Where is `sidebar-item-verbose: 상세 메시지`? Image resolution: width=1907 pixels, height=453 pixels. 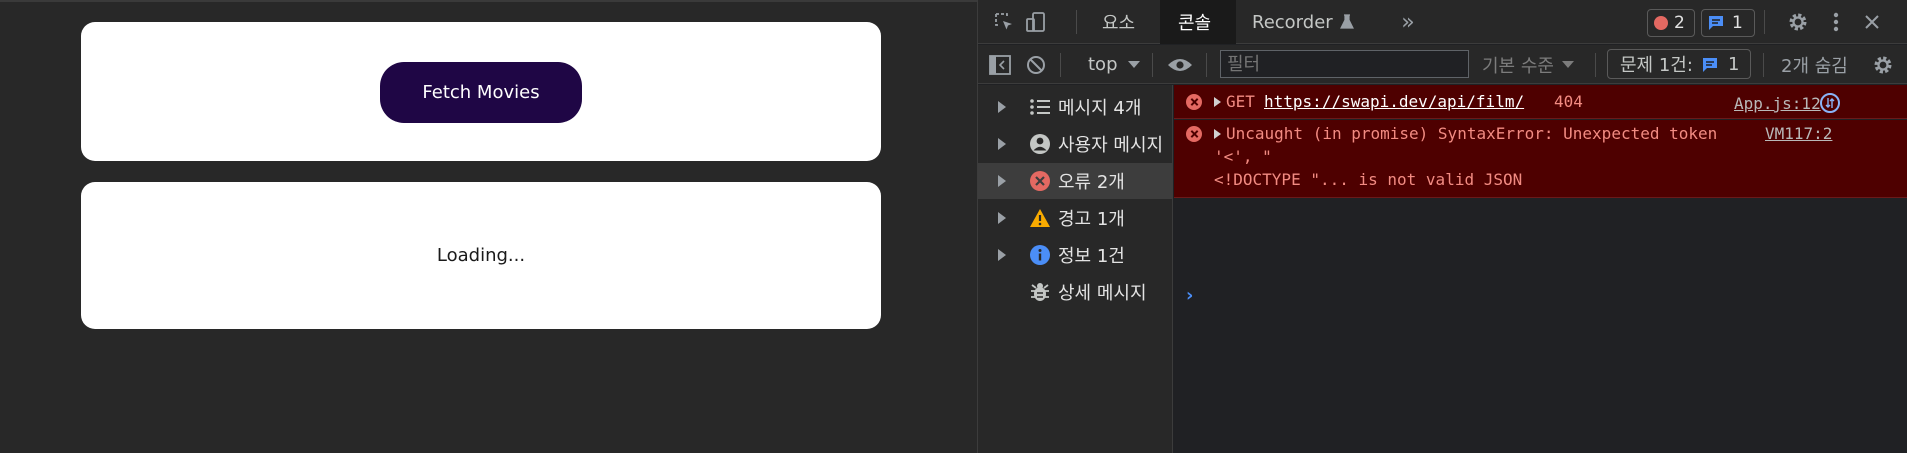
sidebar-item-verbose: 상세 메시지 is located at coordinates (1075, 292).